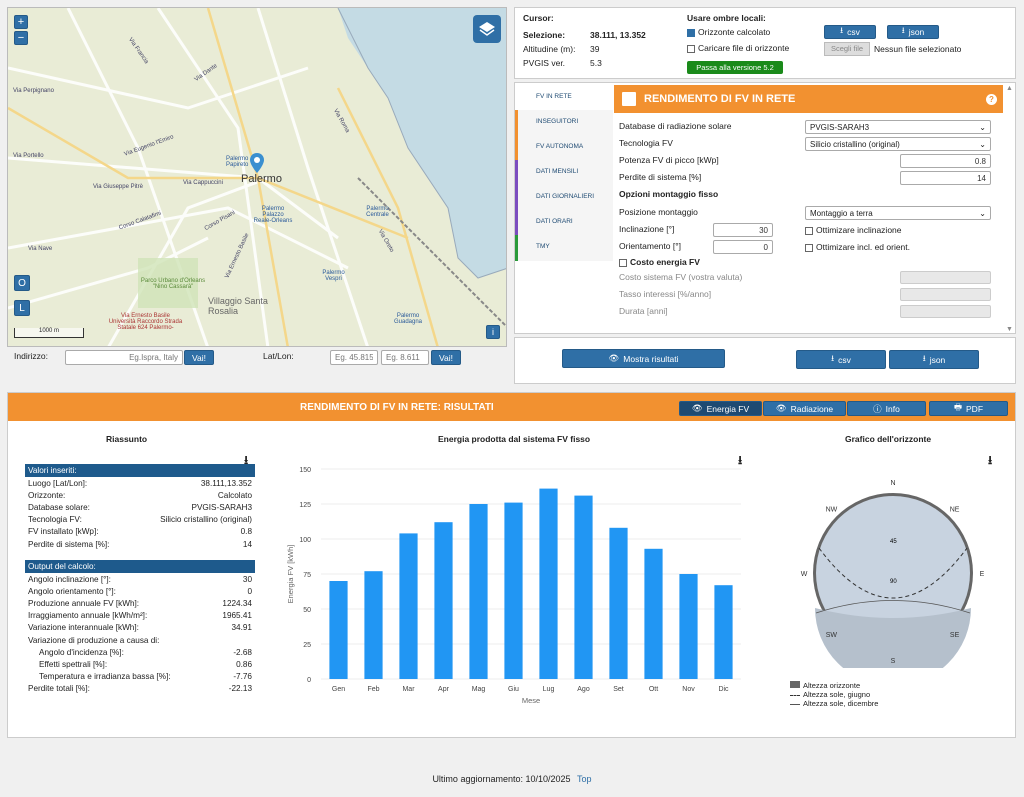  Describe the element at coordinates (743, 247) in the screenshot. I see `orientation-input: 0` at that location.